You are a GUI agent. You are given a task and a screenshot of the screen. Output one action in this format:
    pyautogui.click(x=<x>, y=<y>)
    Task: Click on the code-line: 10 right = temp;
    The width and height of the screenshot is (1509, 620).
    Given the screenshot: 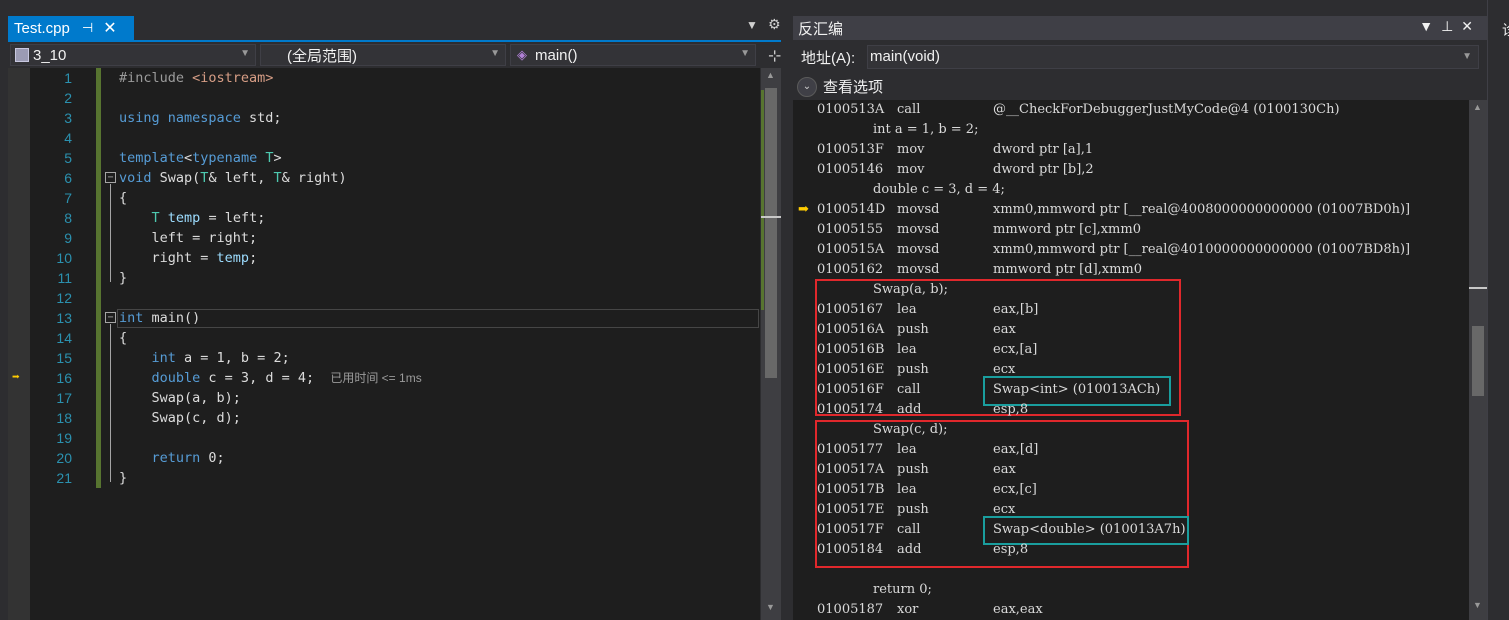 What is the action you would take?
    pyautogui.click(x=384, y=258)
    